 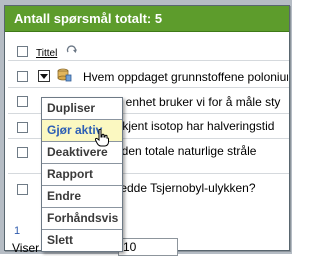 I want to click on sort-icon, so click(x=72, y=50).